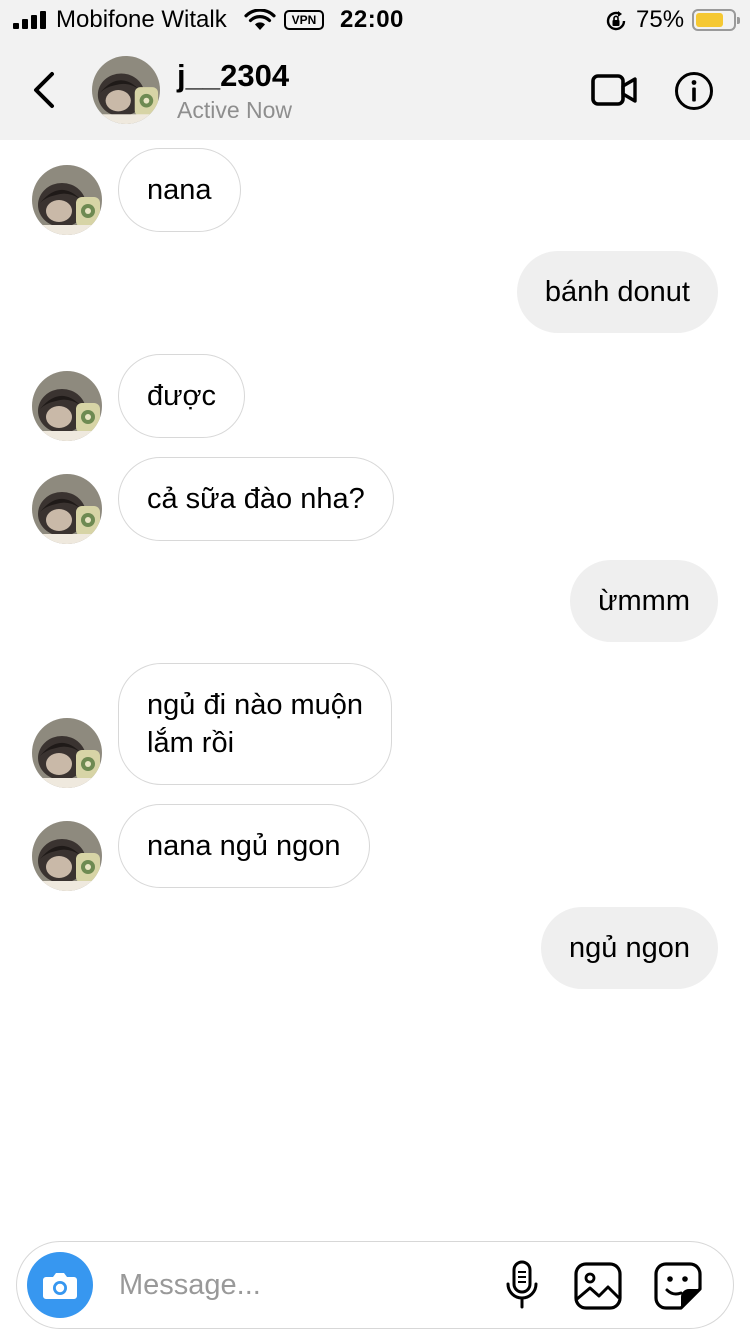 The image size is (750, 1334). What do you see at coordinates (304, 20) in the screenshot?
I see `vpn-badge: VPN` at bounding box center [304, 20].